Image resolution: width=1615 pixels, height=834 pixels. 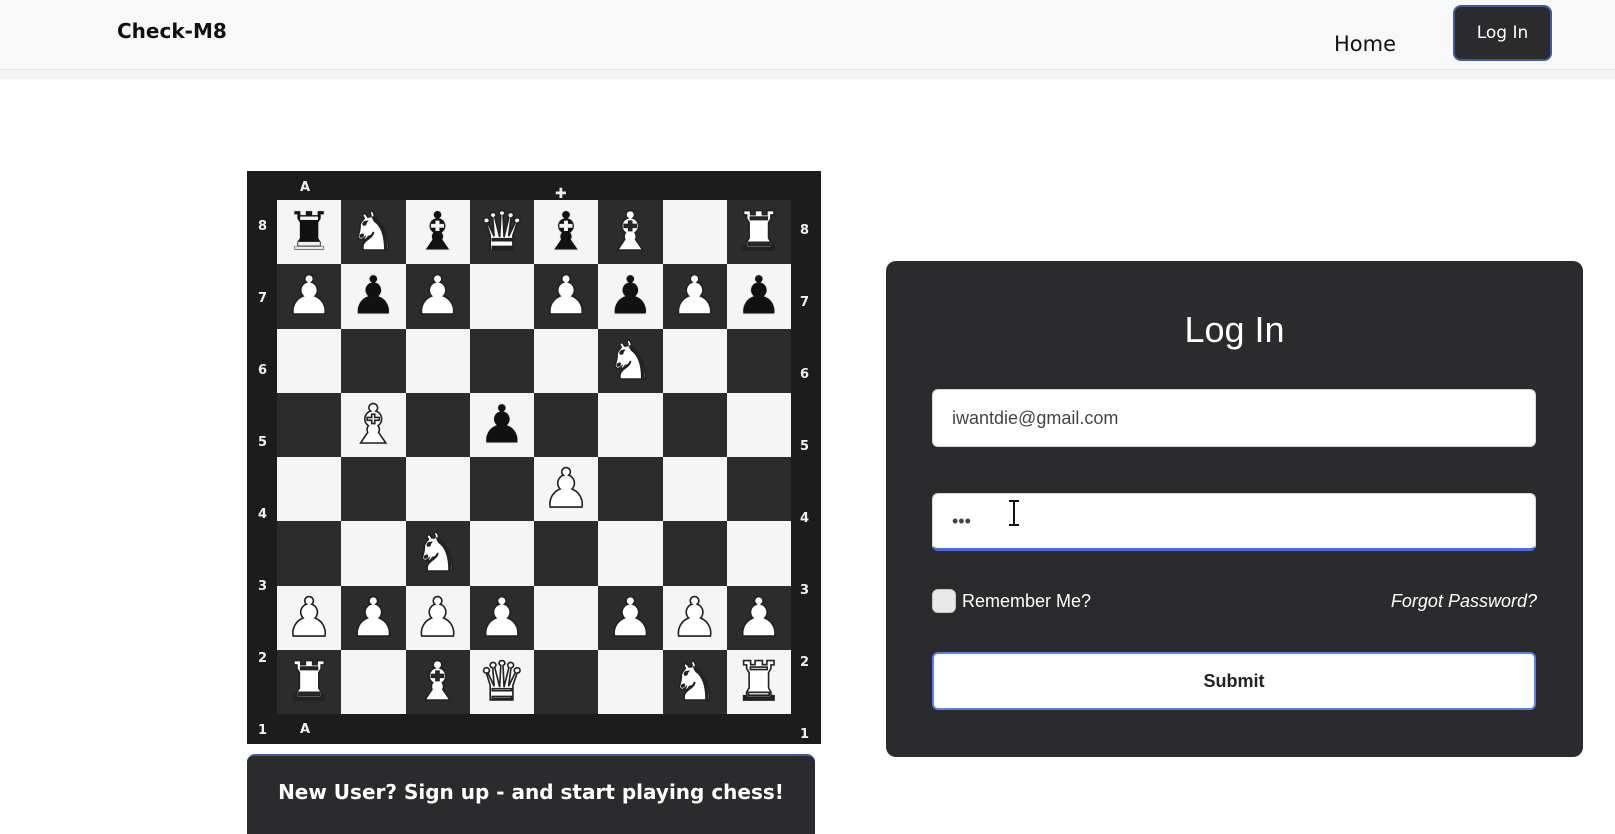 What do you see at coordinates (172, 31) in the screenshot?
I see `brand-logo-text: Check-M8` at bounding box center [172, 31].